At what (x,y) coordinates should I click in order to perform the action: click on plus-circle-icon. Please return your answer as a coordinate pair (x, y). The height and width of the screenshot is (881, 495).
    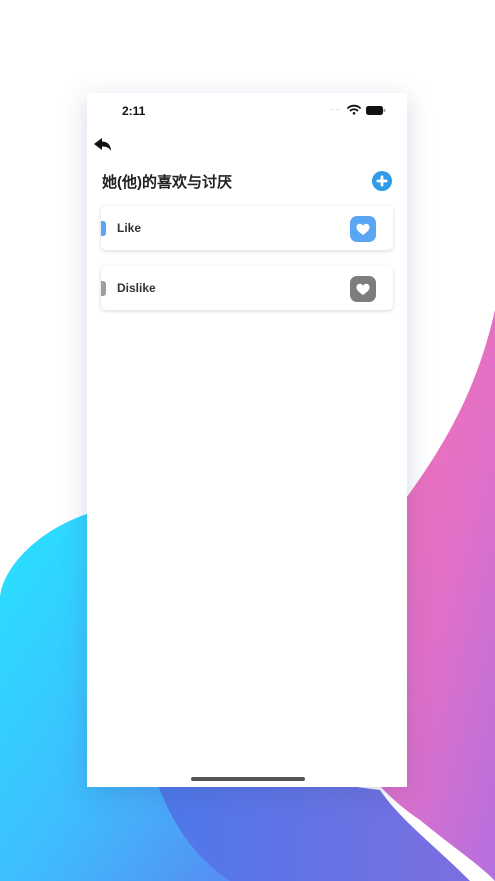
    Looking at the image, I should click on (382, 181).